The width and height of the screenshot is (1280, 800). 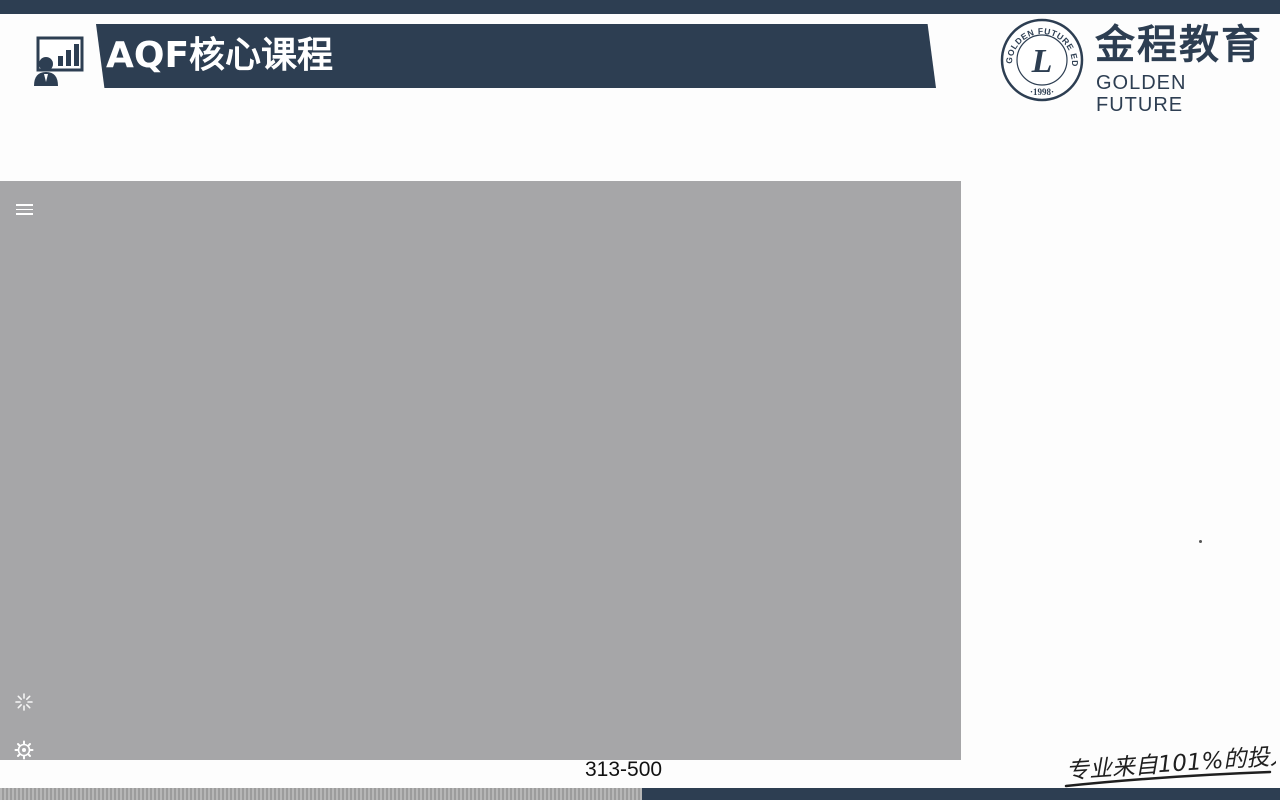 I want to click on top-accent-bar, so click(x=640, y=7).